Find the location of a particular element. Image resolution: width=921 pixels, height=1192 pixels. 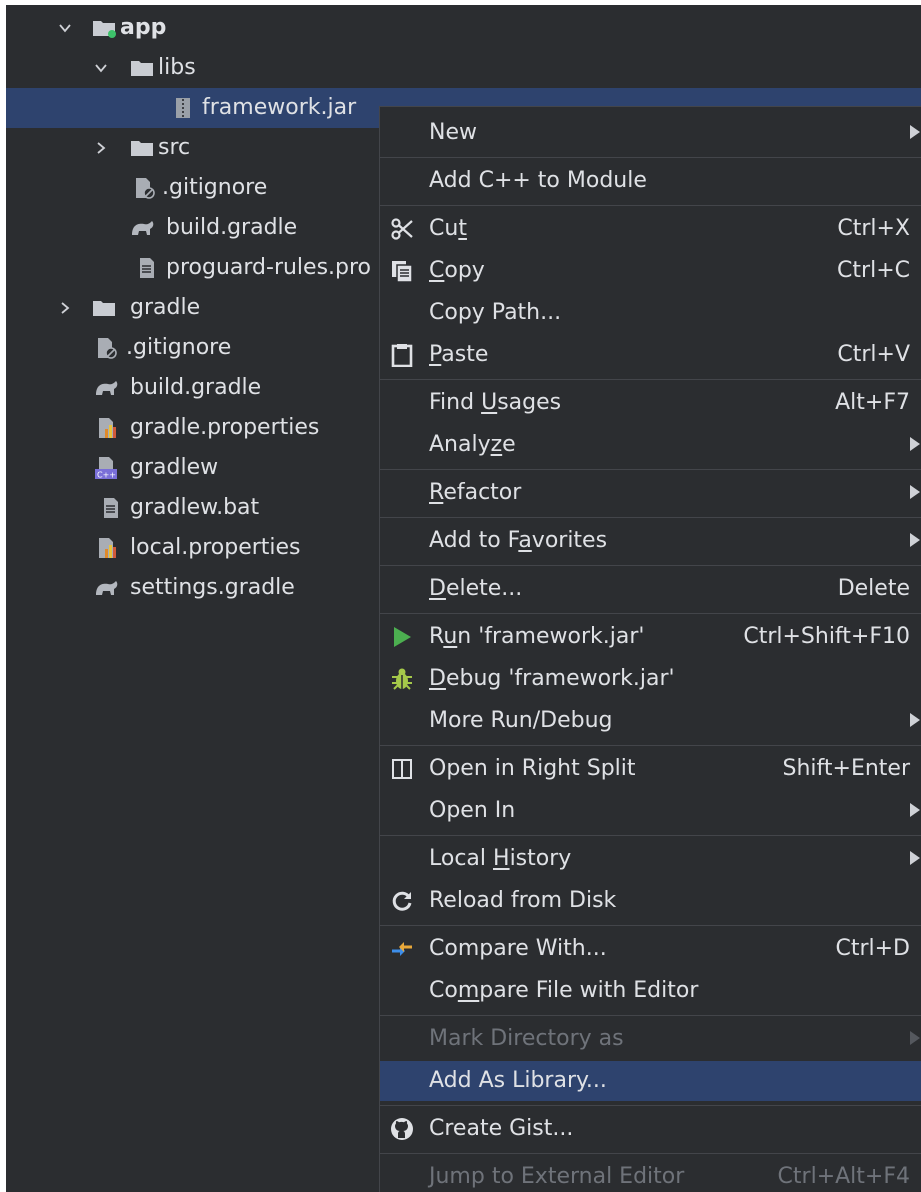

script-file-icon: C++ is located at coordinates (107, 468).